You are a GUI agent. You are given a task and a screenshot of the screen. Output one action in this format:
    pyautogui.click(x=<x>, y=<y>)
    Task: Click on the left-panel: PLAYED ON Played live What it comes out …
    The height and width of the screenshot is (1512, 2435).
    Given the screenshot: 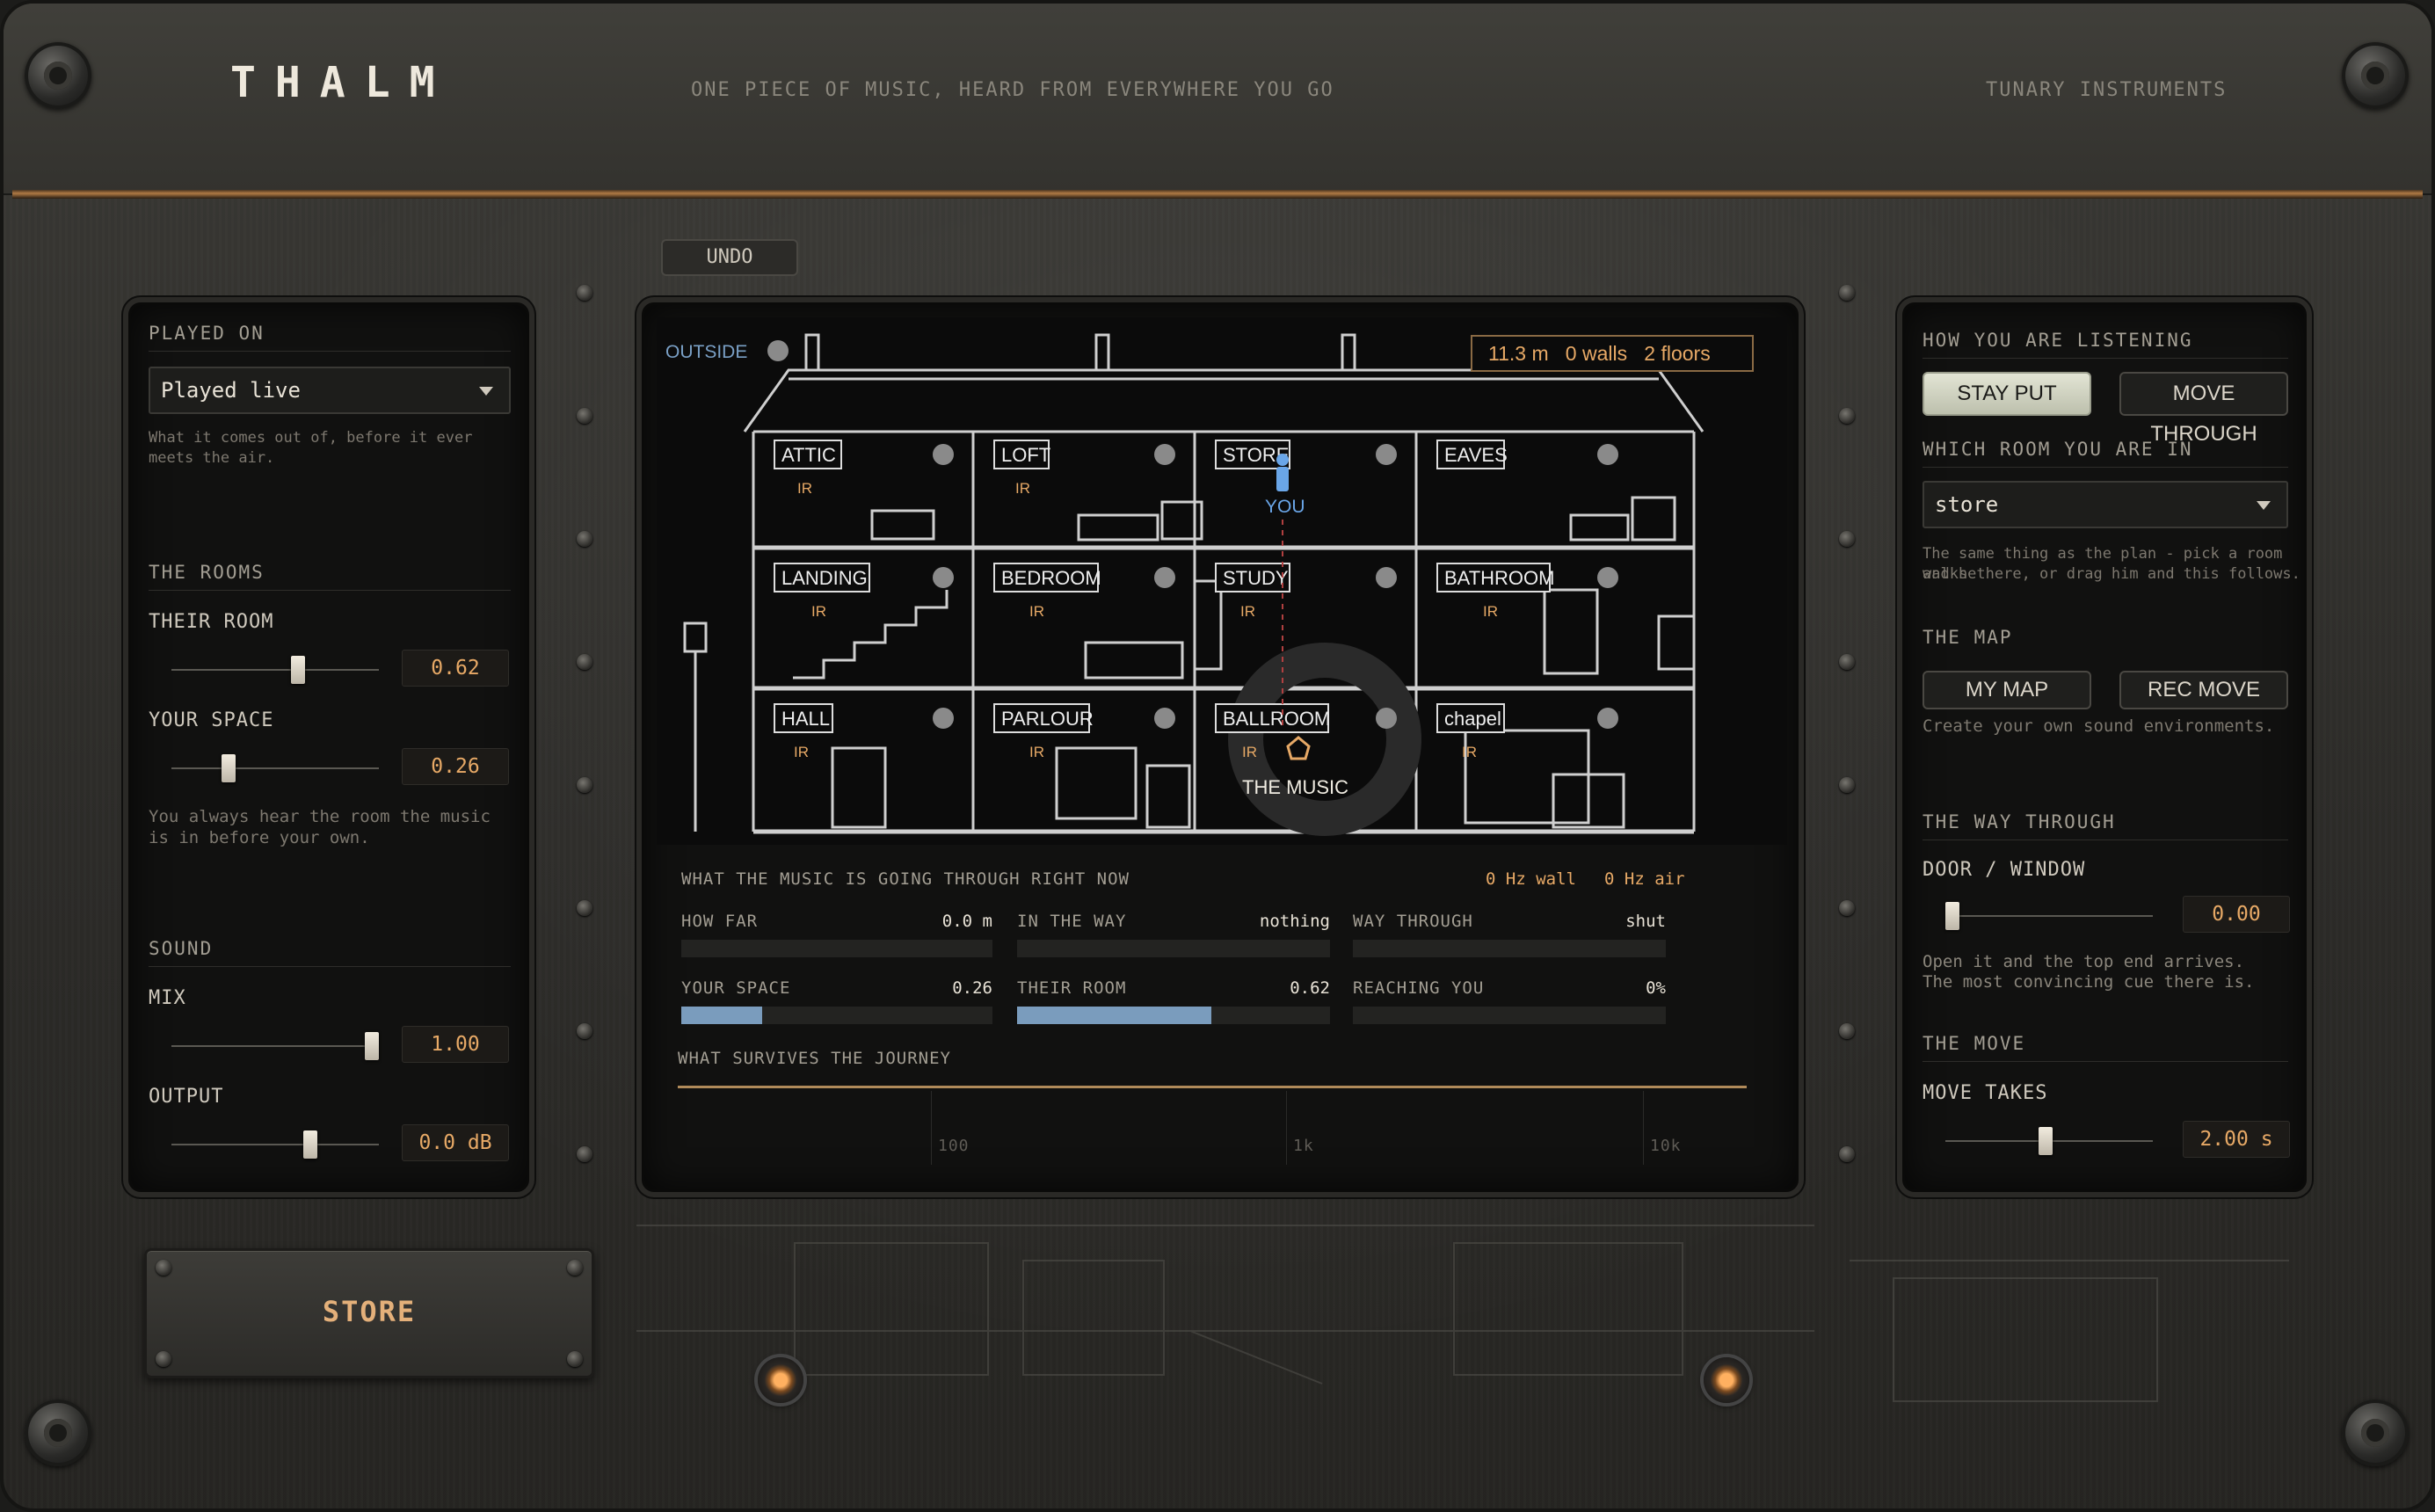 What is the action you would take?
    pyautogui.click(x=328, y=747)
    